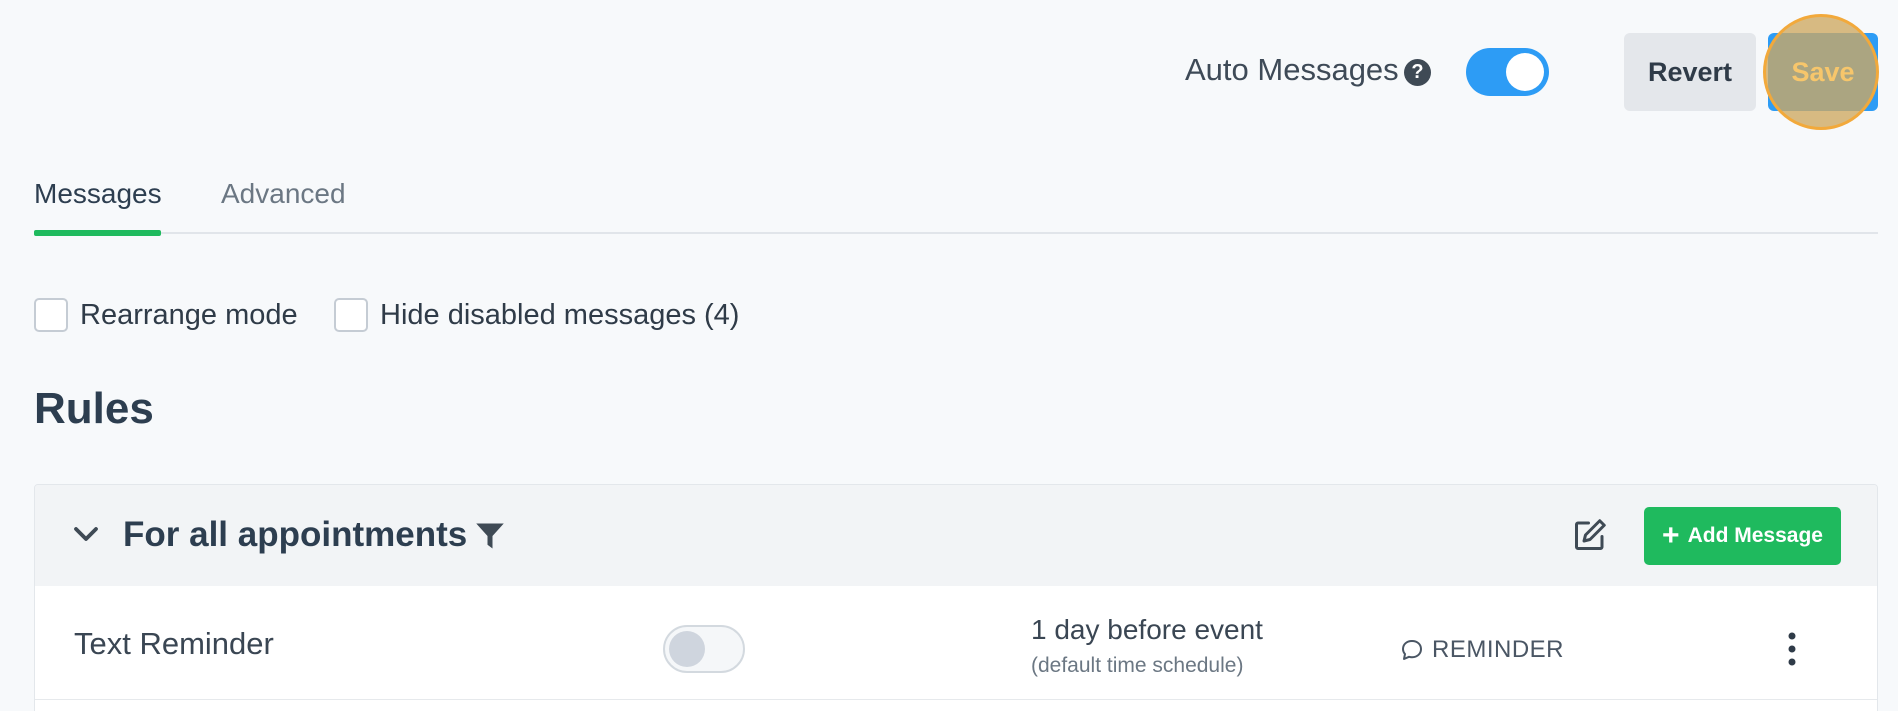 This screenshot has width=1898, height=711. I want to click on add-message-label: Add Message, so click(1755, 535).